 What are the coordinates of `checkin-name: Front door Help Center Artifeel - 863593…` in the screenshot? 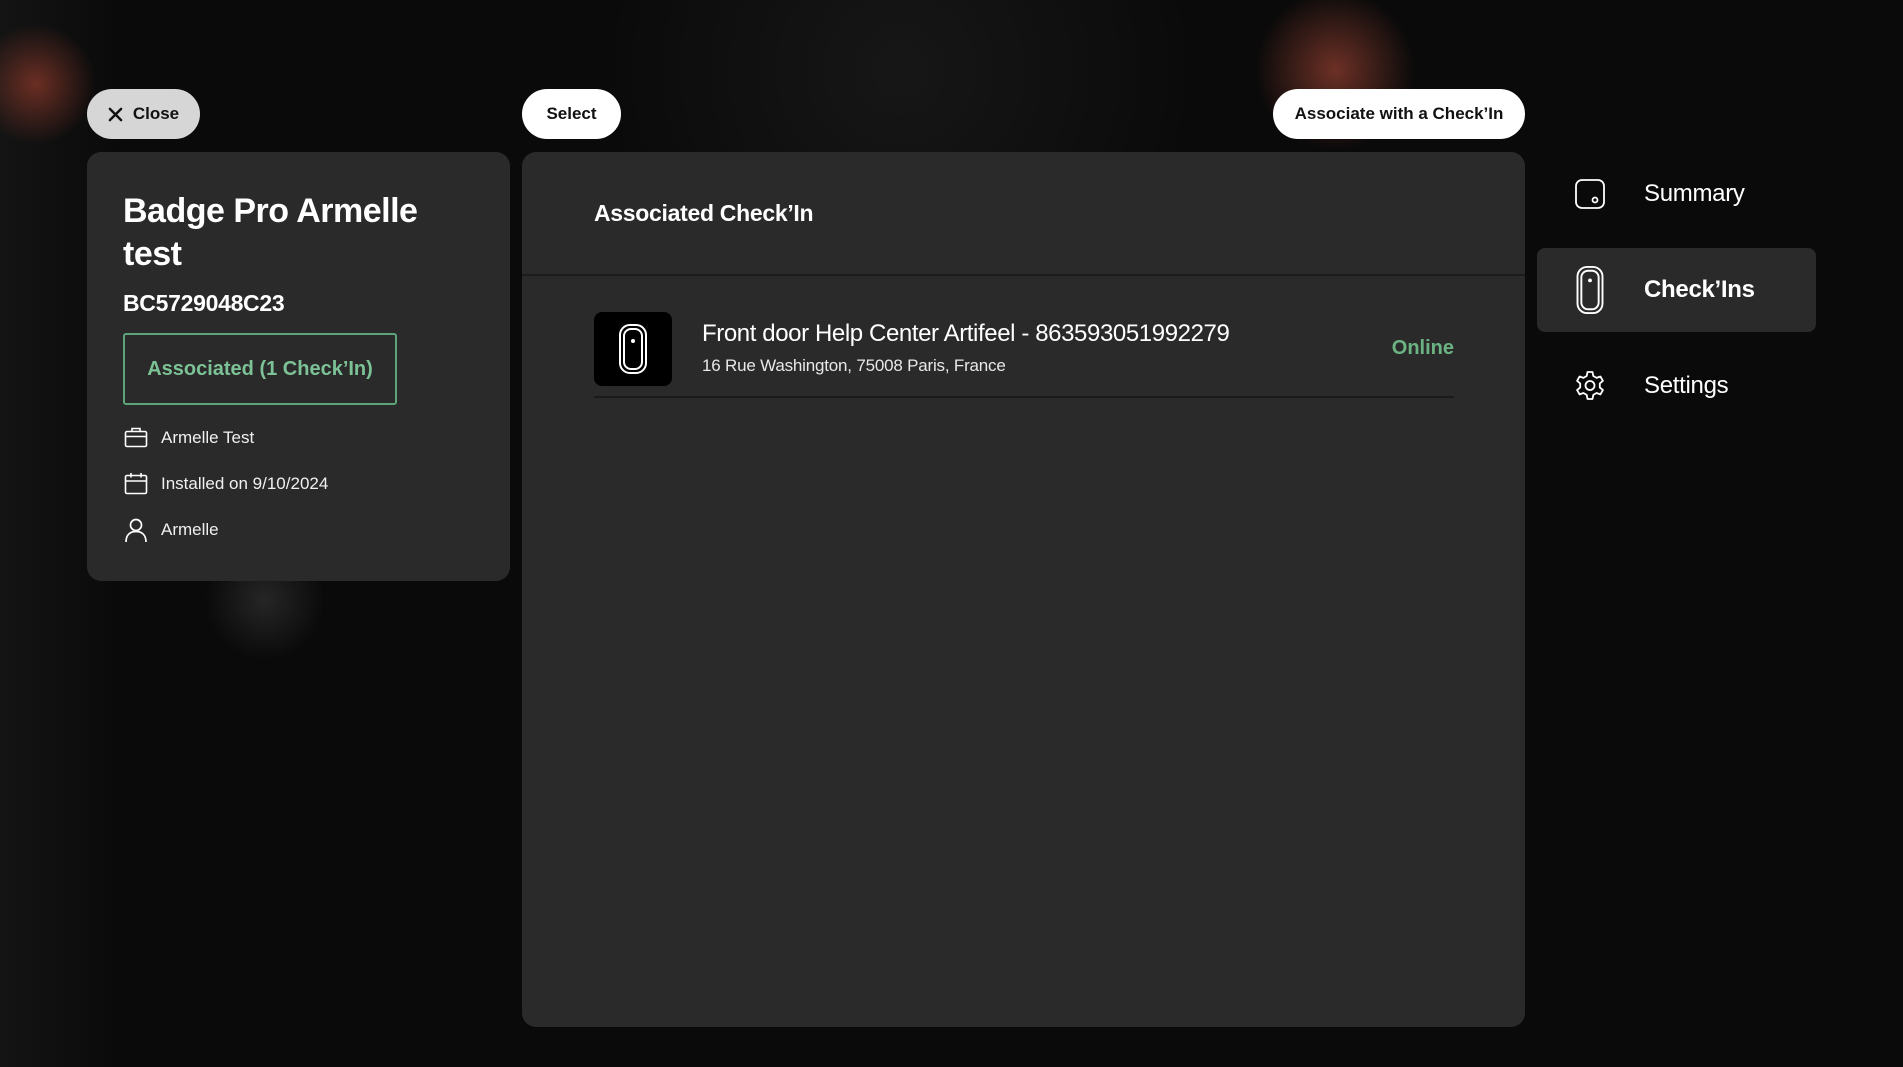 It's located at (966, 333).